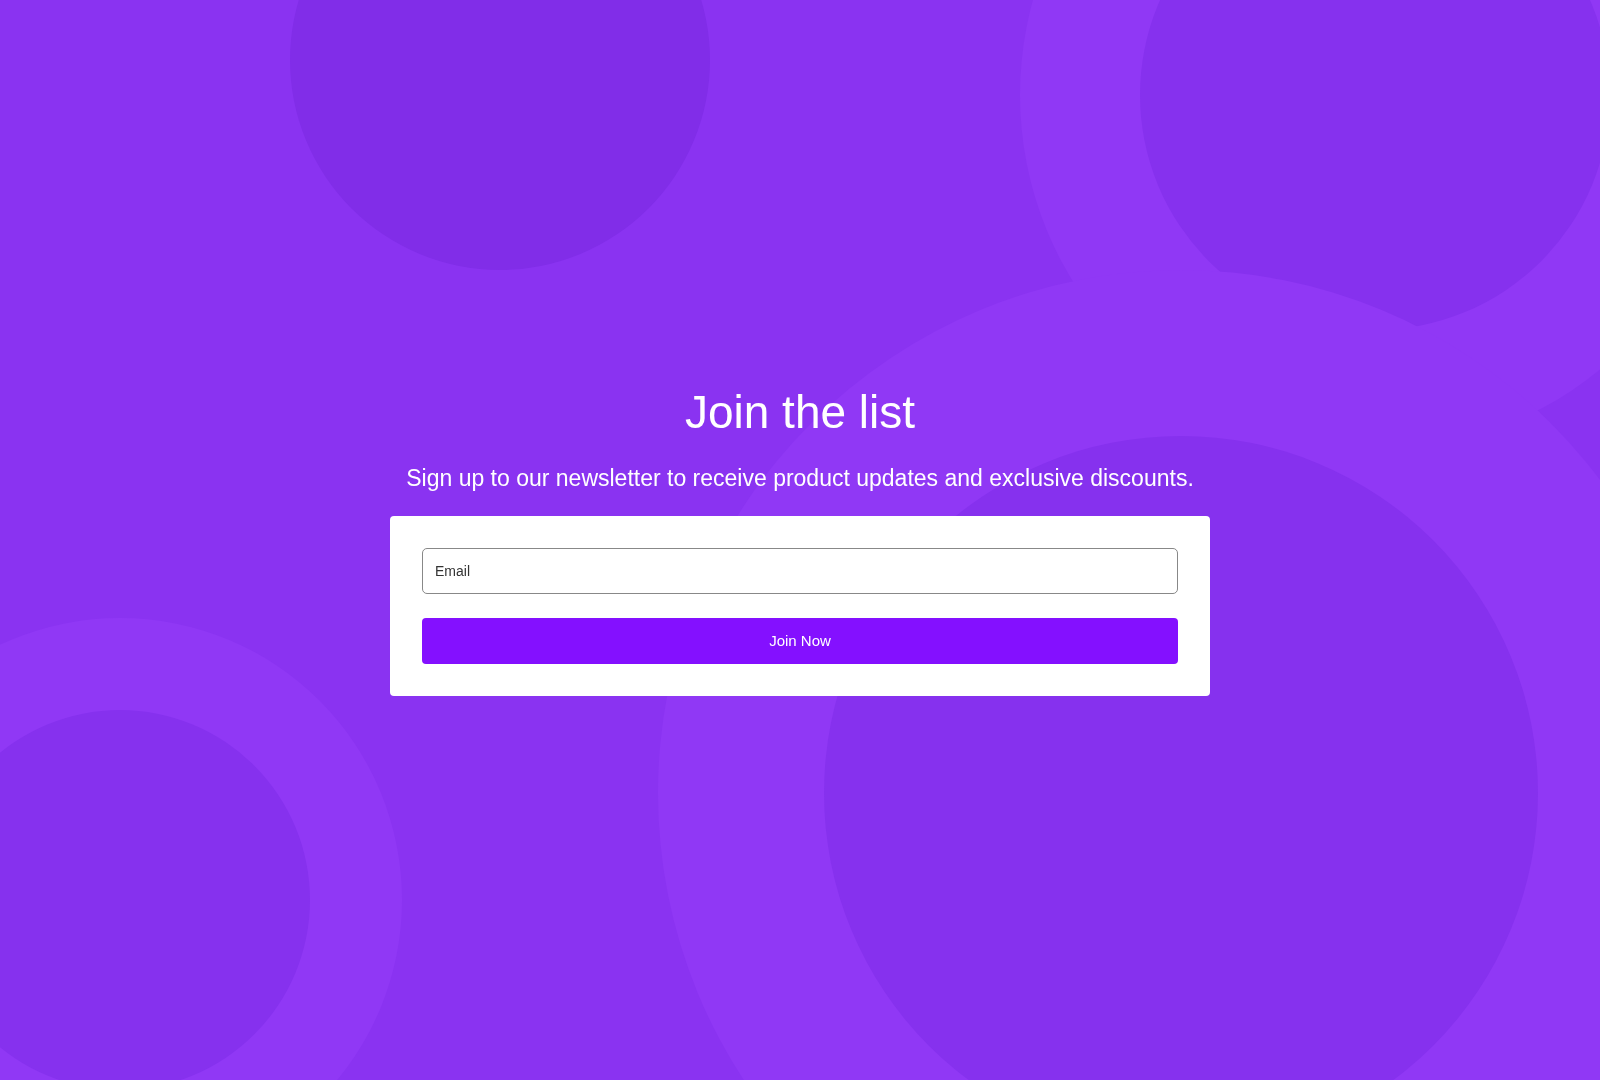  What do you see at coordinates (800, 411) in the screenshot?
I see `page-heading: Join the list` at bounding box center [800, 411].